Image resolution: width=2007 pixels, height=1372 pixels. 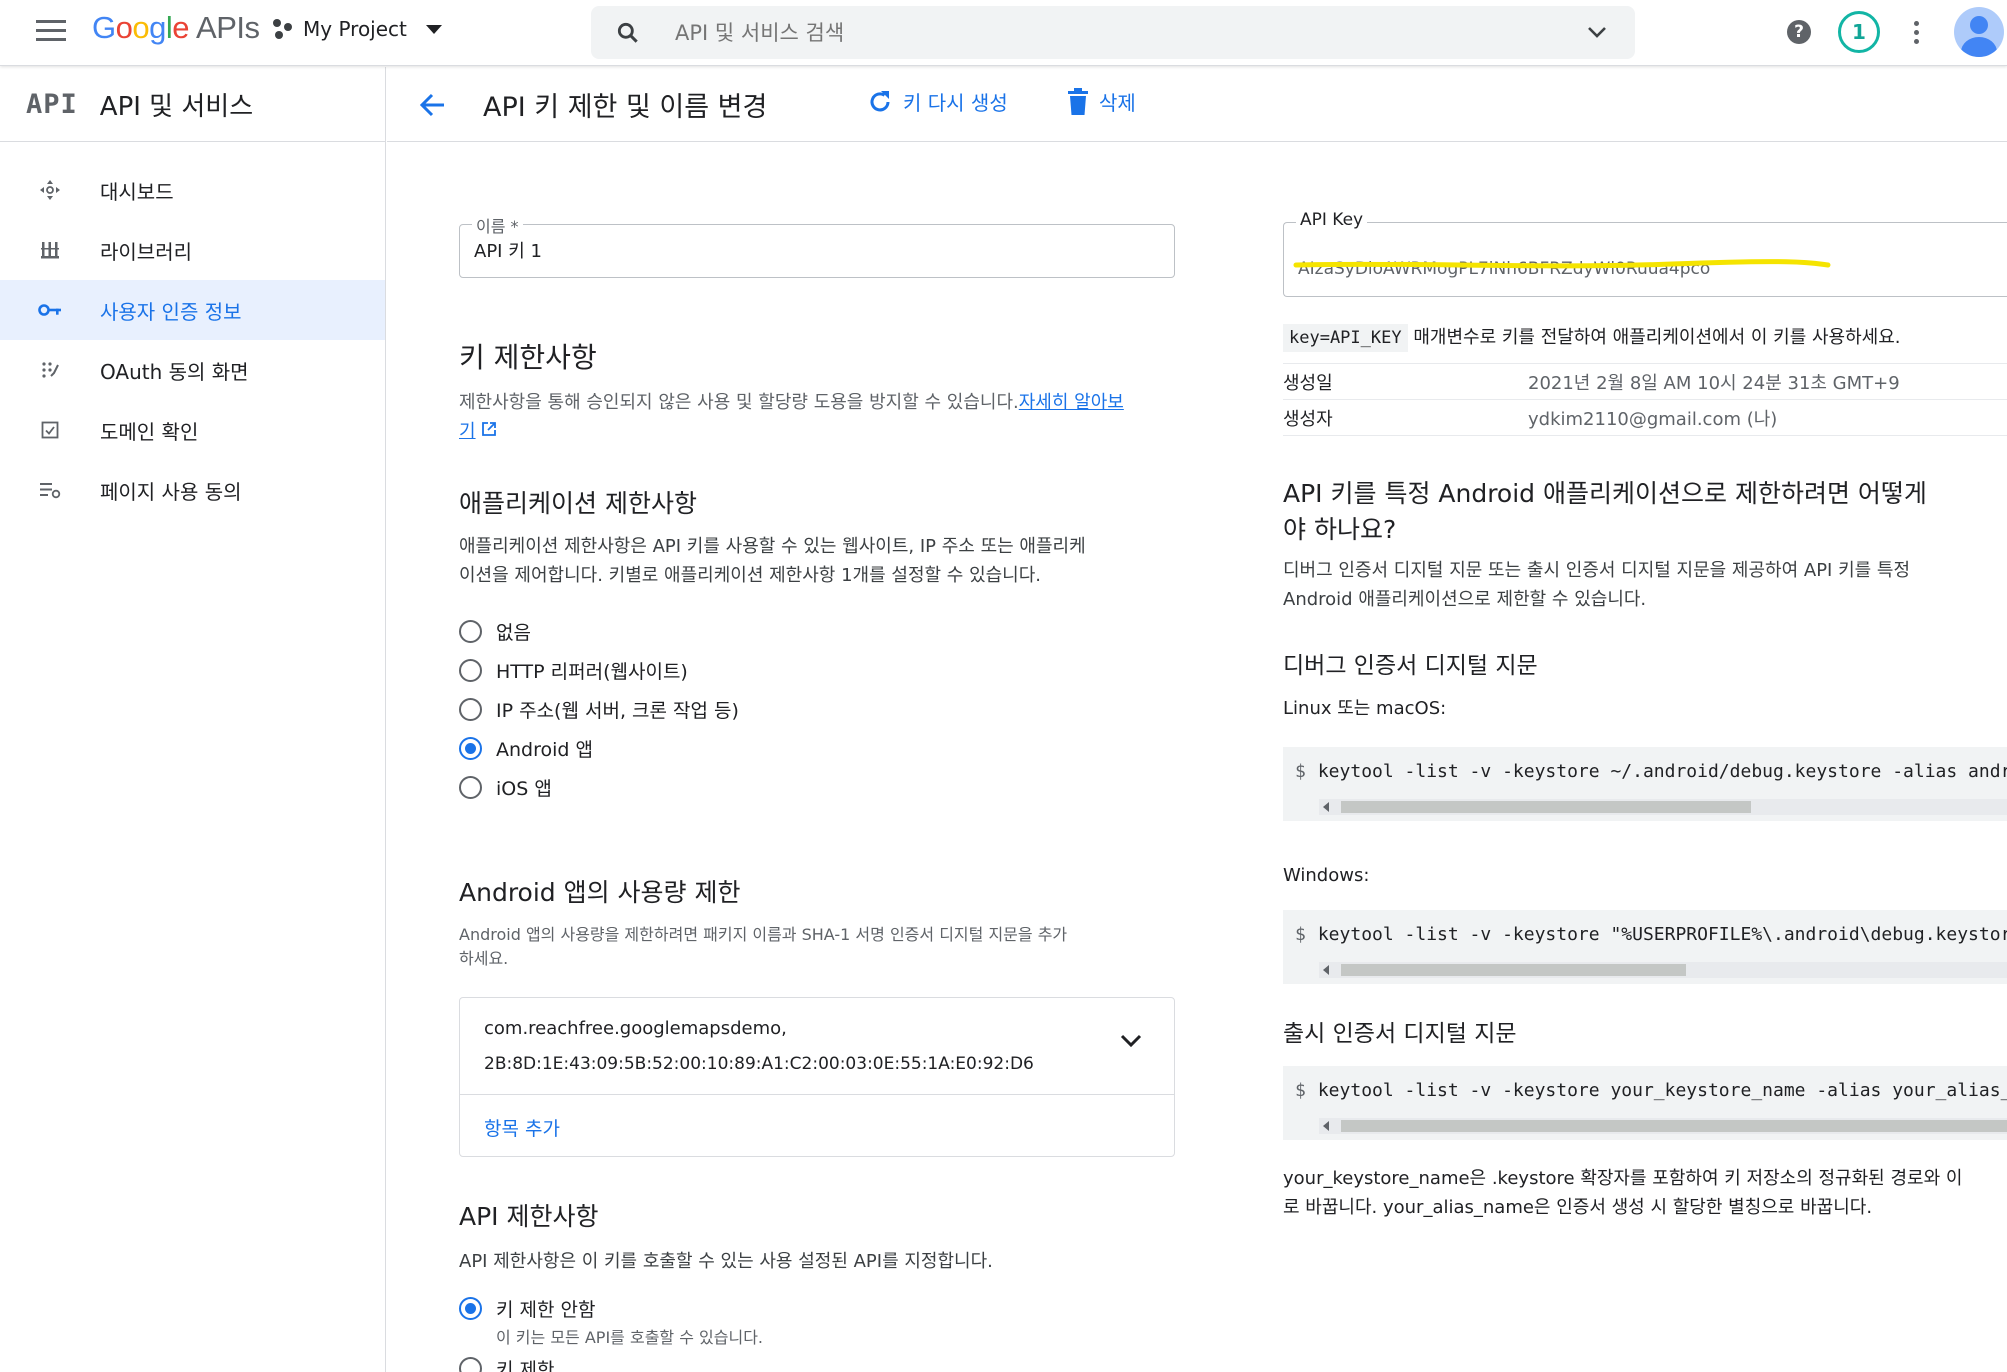 What do you see at coordinates (52, 104) in the screenshot?
I see `api-logo-icon: API` at bounding box center [52, 104].